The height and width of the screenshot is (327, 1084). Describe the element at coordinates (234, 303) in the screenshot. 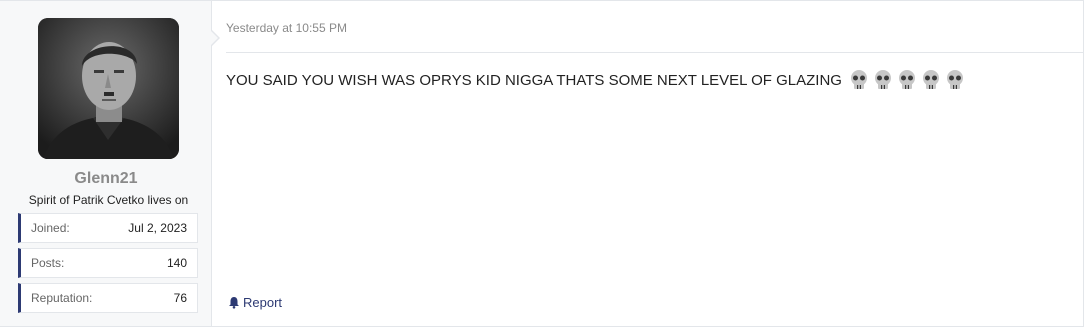

I see `bell-icon` at that location.